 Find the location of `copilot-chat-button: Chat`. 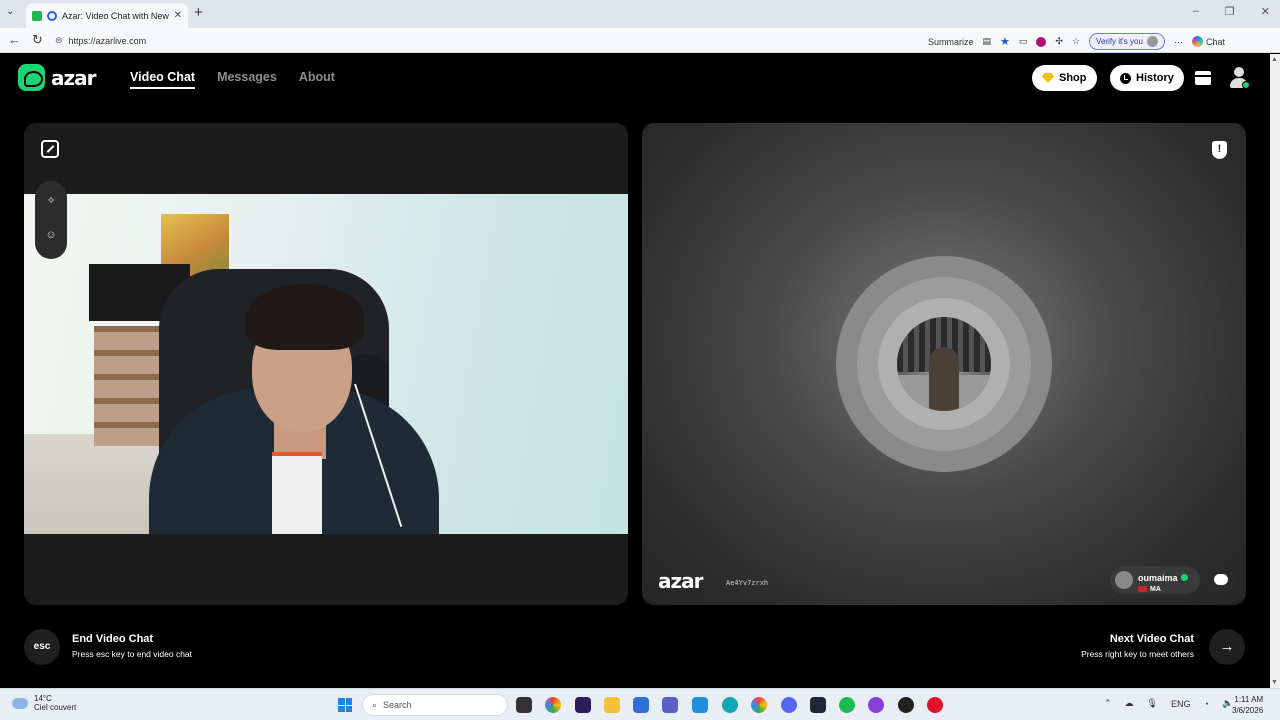

copilot-chat-button: Chat is located at coordinates (1208, 41).